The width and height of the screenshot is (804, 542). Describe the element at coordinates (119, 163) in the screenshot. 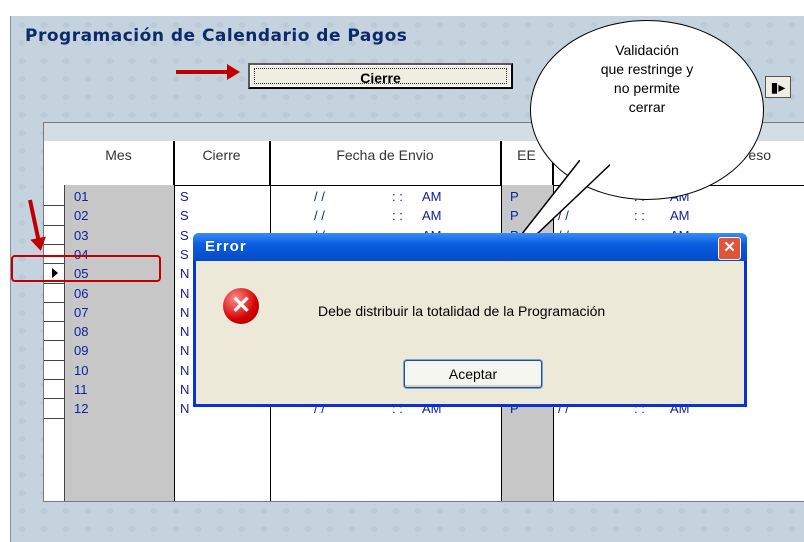

I see `header-mes: Mes` at that location.